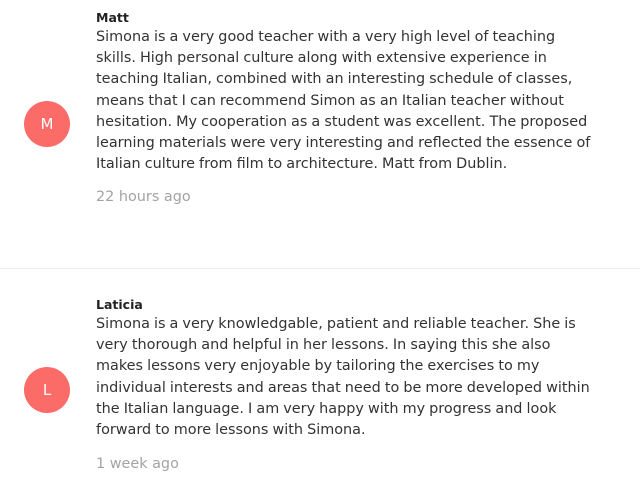  What do you see at coordinates (143, 197) in the screenshot?
I see `review-timestamp: 22 hours ago` at bounding box center [143, 197].